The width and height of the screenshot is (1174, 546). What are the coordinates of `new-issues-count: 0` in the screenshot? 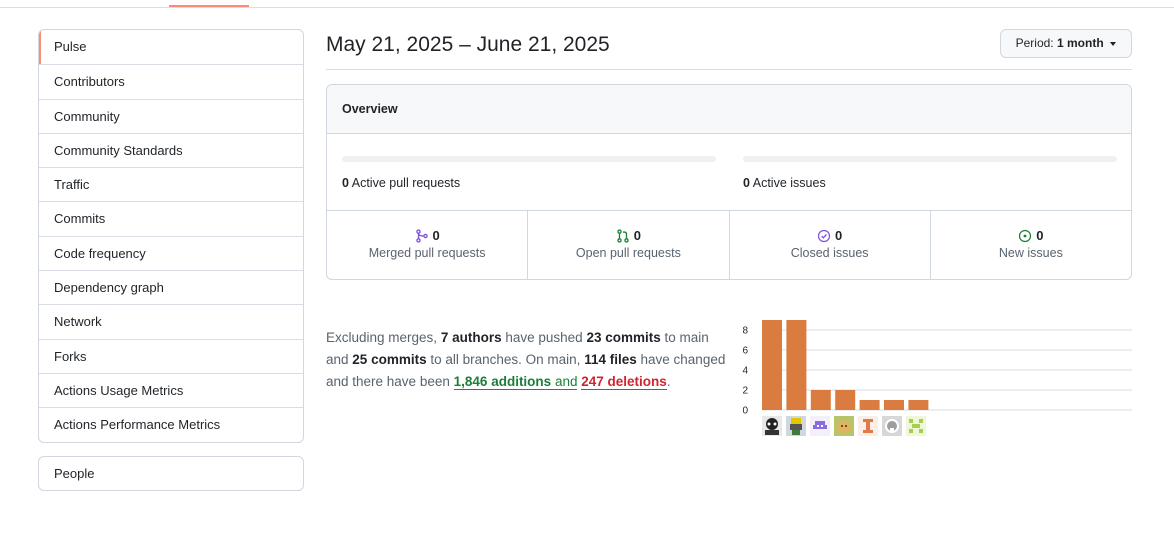 It's located at (1040, 235).